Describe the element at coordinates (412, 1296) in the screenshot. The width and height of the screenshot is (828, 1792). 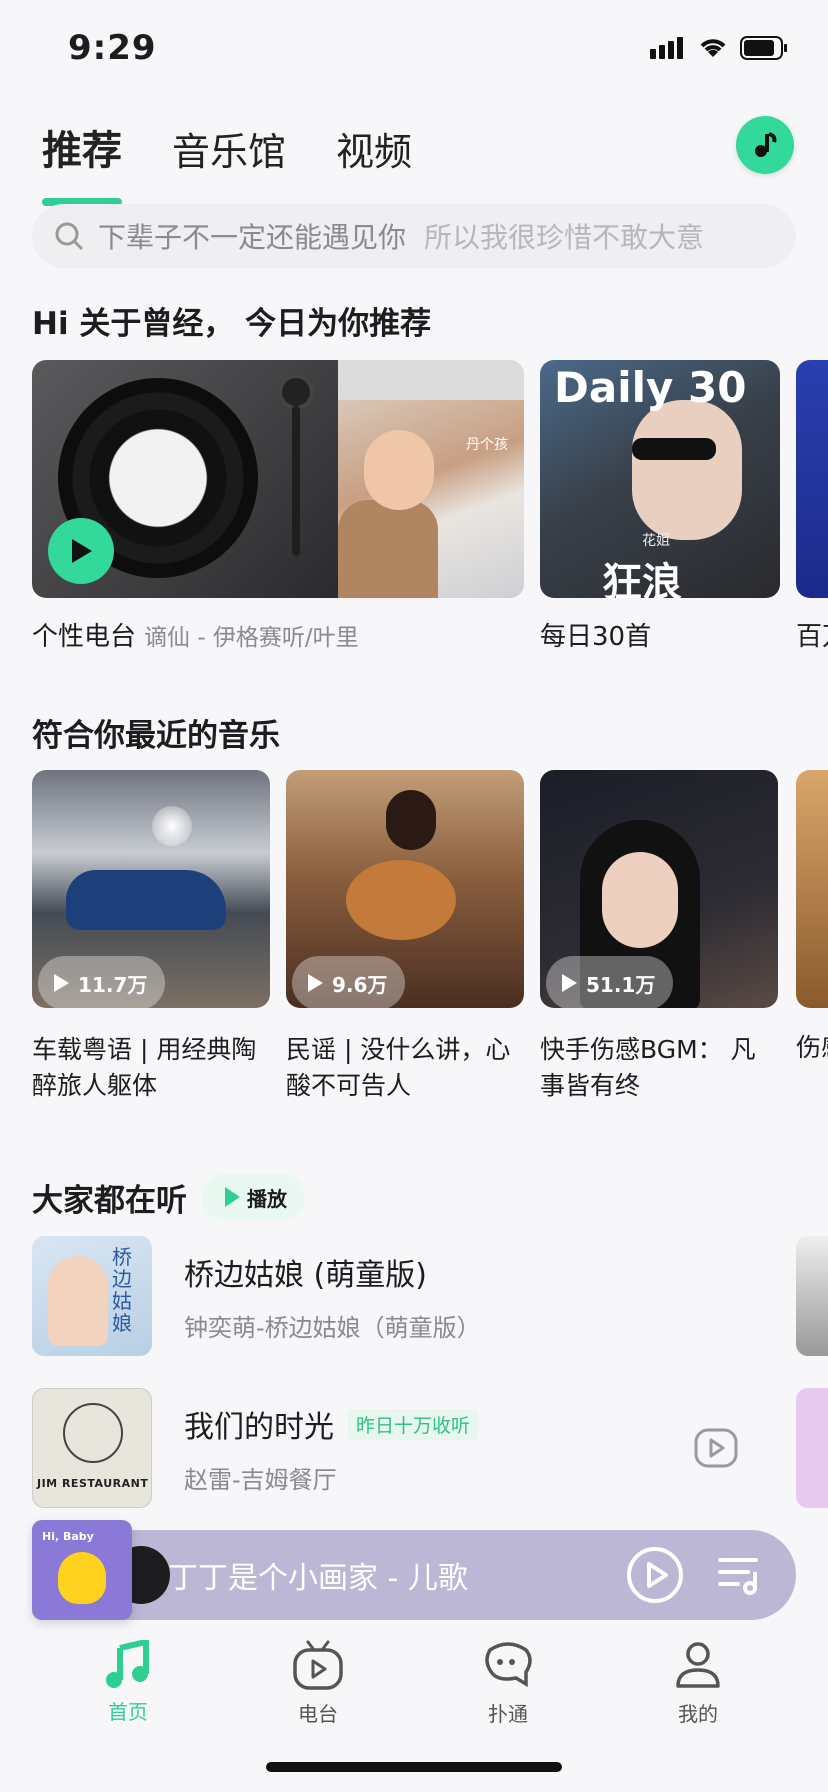
I see `song-row: 桥边姑娘 桥边姑娘 (萌童版) 钟奕萌-桥边姑娘（萌童版）` at that location.